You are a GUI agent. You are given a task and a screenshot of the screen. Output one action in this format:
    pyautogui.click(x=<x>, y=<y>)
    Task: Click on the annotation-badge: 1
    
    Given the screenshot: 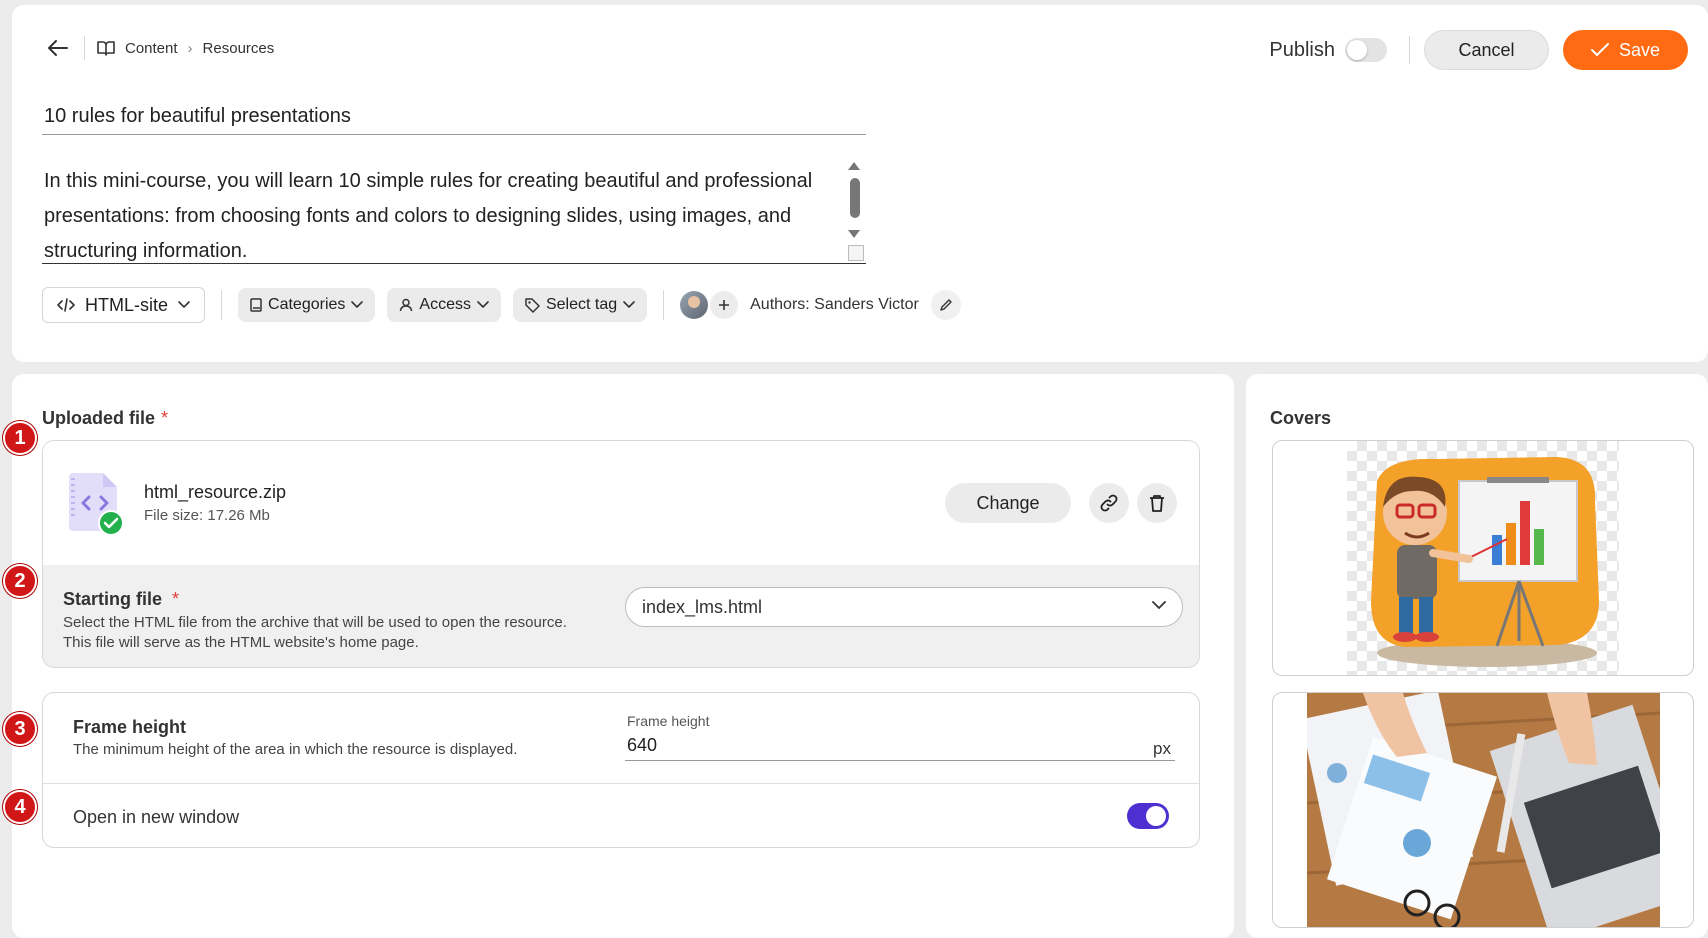 What is the action you would take?
    pyautogui.click(x=20, y=438)
    